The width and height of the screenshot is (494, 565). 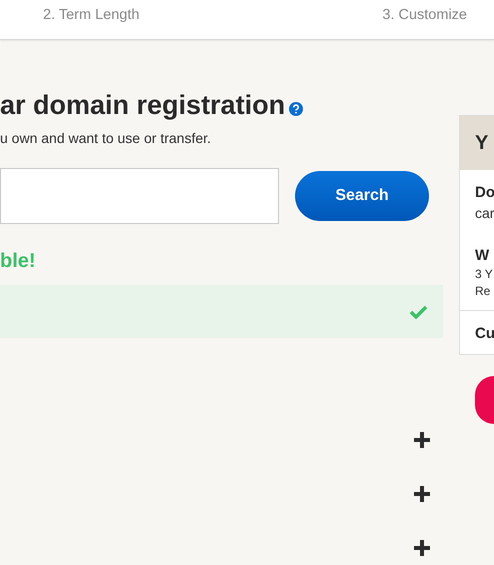 I want to click on page-heading: ar domain registration, so click(x=143, y=105).